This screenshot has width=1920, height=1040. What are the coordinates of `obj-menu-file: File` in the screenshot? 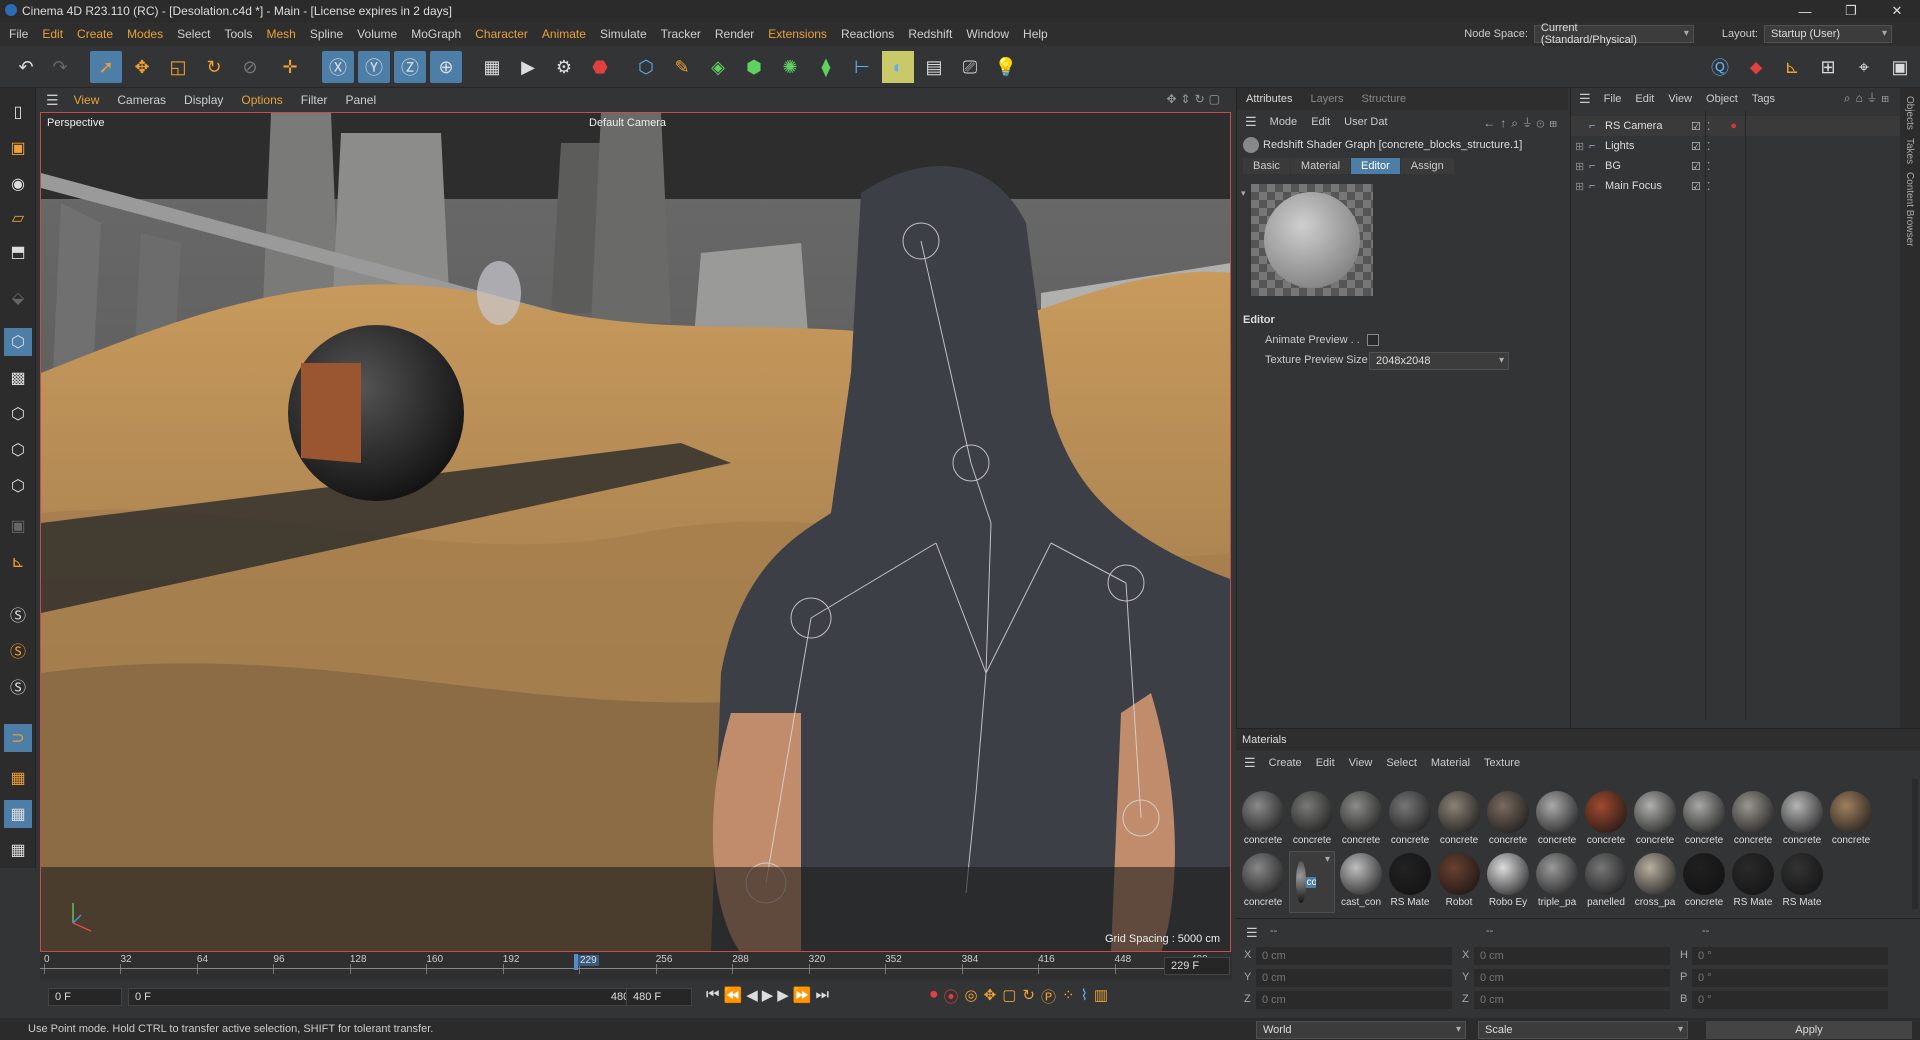 It's located at (1613, 99).